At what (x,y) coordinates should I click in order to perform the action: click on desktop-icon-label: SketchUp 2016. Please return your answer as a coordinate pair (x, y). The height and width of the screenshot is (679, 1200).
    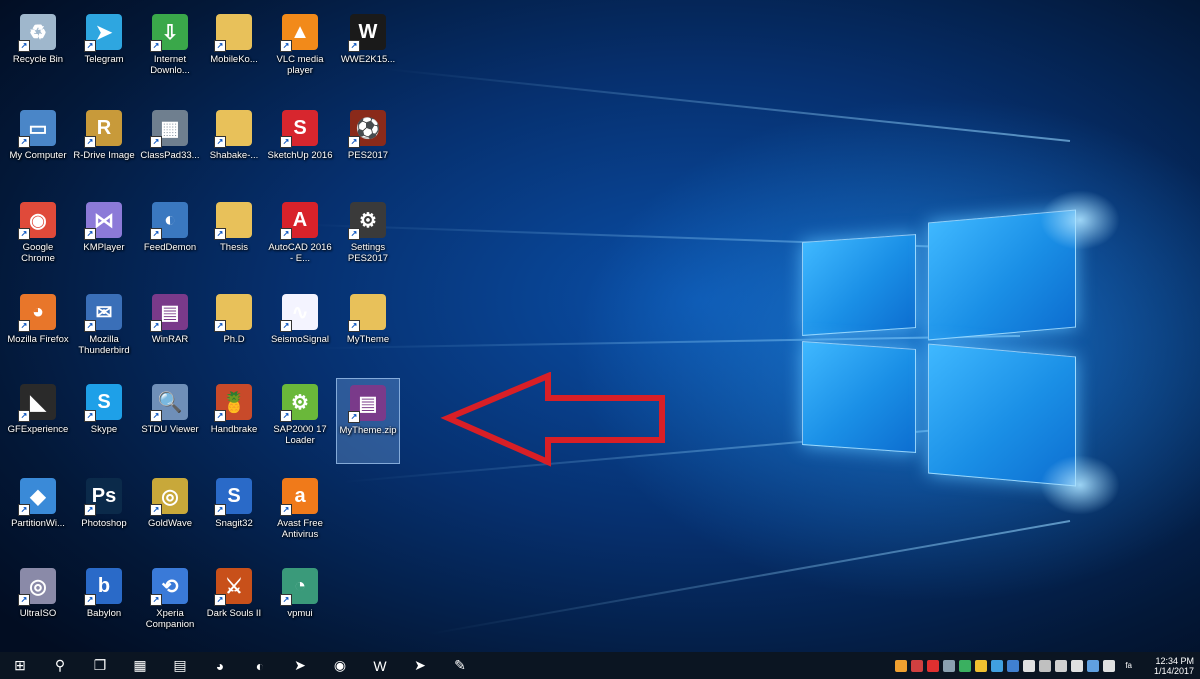
    Looking at the image, I should click on (300, 155).